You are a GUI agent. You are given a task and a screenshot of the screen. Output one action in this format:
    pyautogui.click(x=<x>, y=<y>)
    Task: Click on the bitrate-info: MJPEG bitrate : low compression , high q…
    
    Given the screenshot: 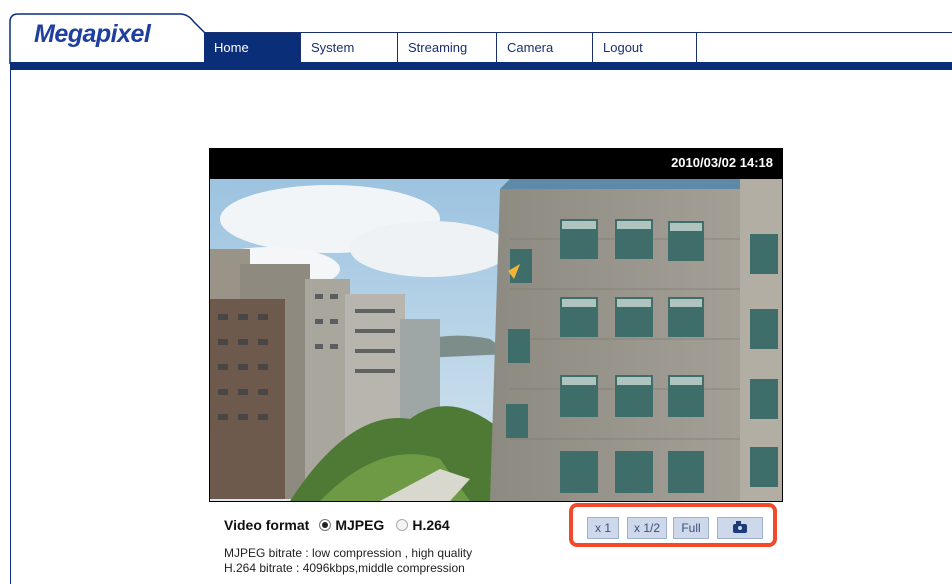 What is the action you would take?
    pyautogui.click(x=348, y=561)
    